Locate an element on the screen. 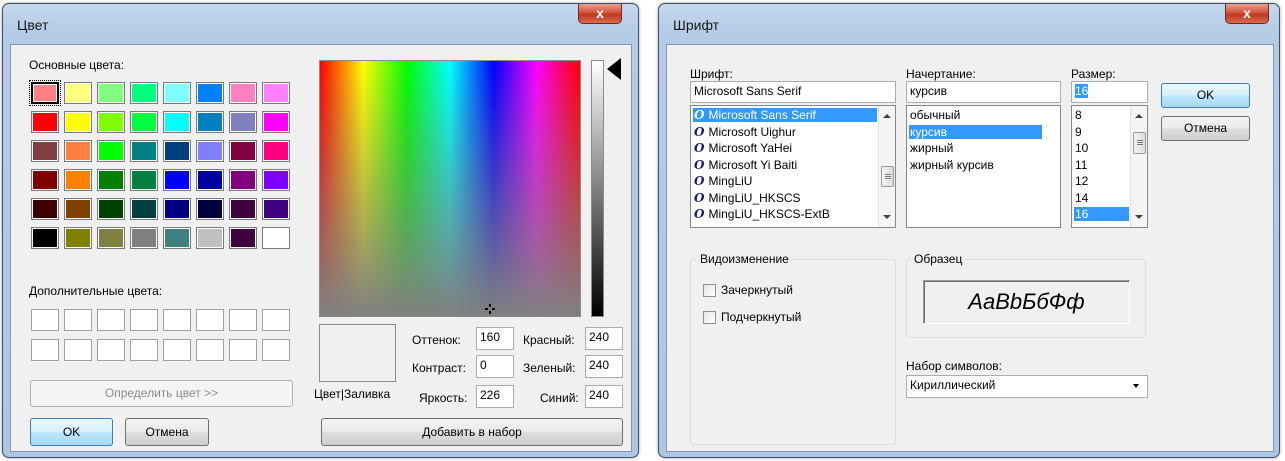 The width and height of the screenshot is (1285, 461). lum-input: 226 is located at coordinates (495, 396).